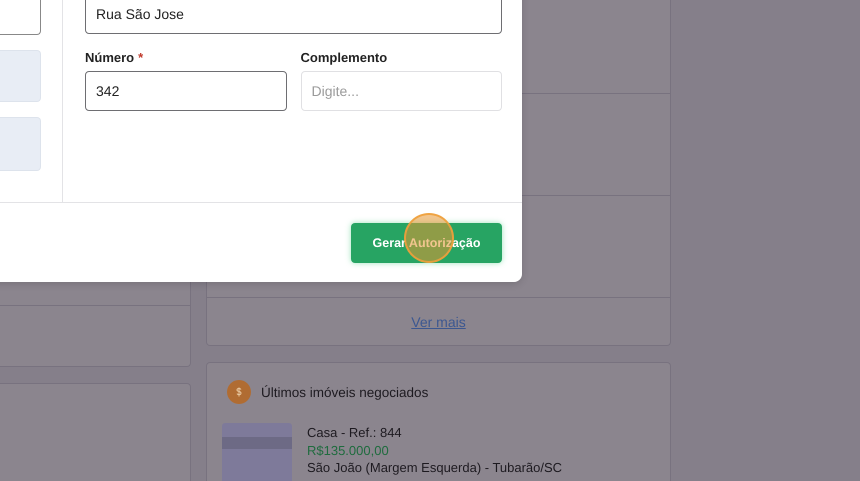 This screenshot has width=860, height=481. What do you see at coordinates (434, 467) in the screenshot?
I see `property-location: São João (Margem Esquerda) - Tubarão/SC` at bounding box center [434, 467].